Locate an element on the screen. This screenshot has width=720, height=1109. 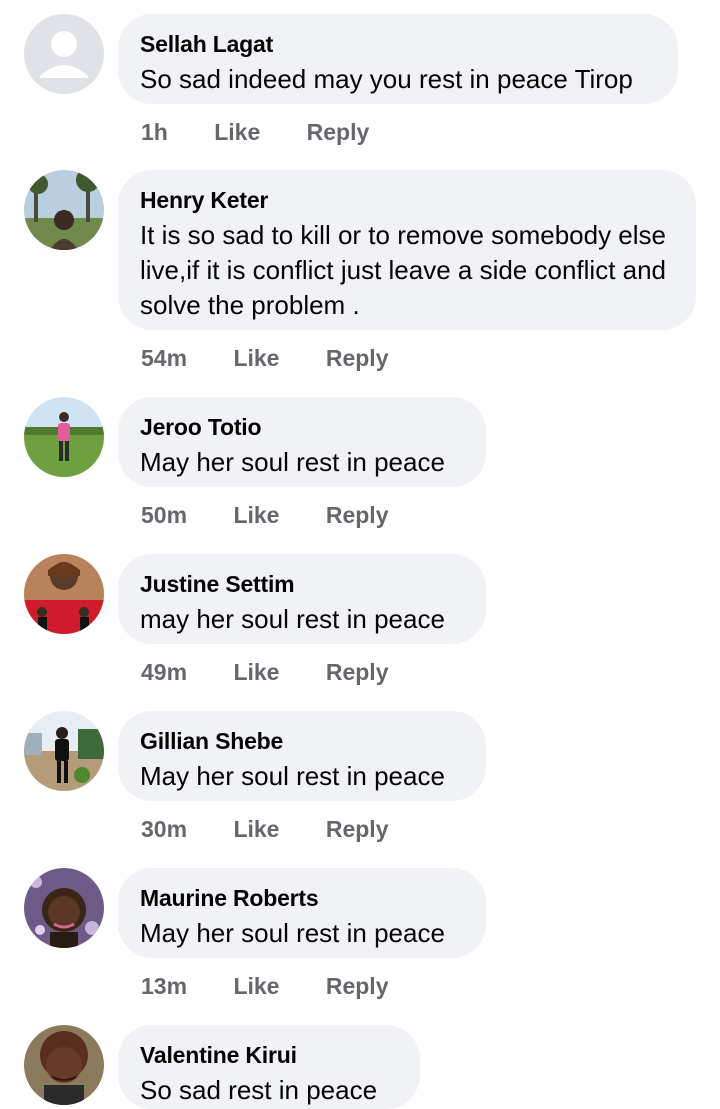
comment-text: So sad rest in peace is located at coordinates (259, 1090).